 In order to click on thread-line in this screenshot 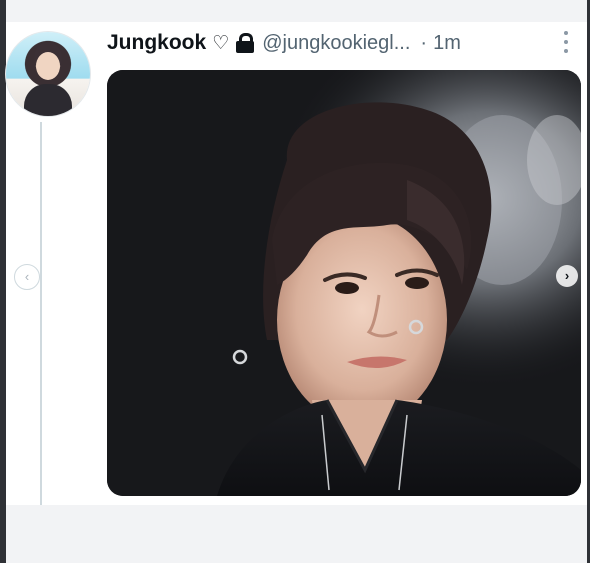, I will do `click(41, 313)`.